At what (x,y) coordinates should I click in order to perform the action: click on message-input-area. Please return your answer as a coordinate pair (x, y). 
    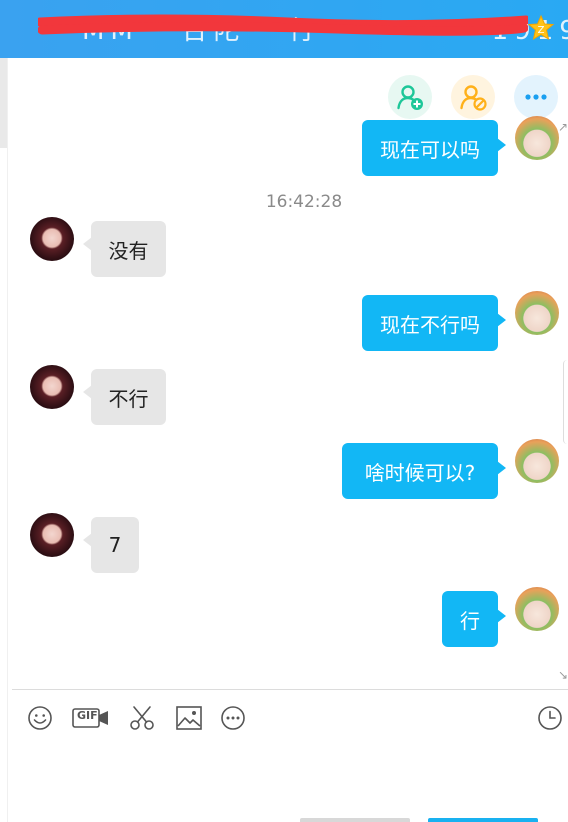
    Looking at the image, I should click on (287, 777).